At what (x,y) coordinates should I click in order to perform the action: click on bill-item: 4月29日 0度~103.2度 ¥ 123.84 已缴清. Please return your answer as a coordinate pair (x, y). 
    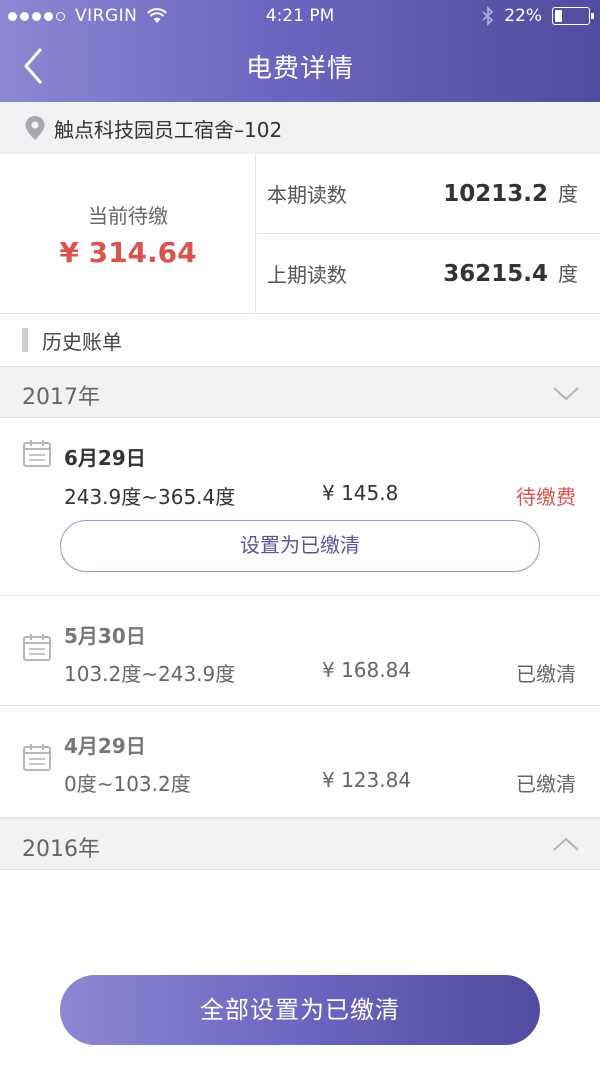
    Looking at the image, I should click on (300, 762).